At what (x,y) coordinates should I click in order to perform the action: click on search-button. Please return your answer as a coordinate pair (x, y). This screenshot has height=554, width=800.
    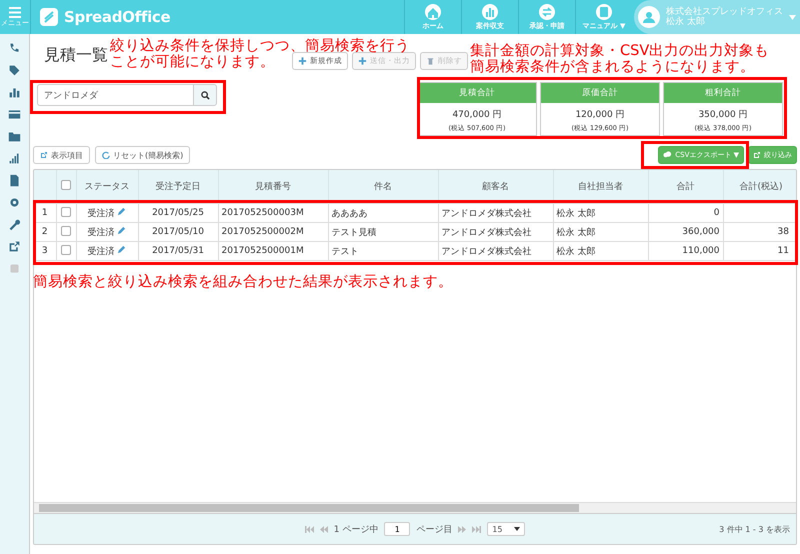
    Looking at the image, I should click on (205, 95).